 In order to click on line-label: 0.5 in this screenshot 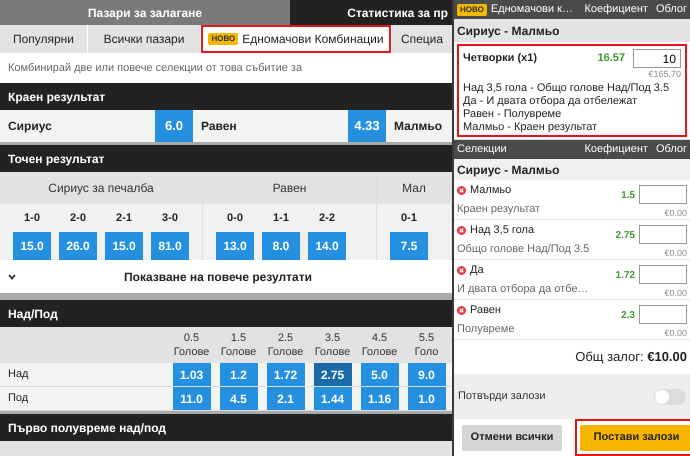, I will do `click(192, 338)`.